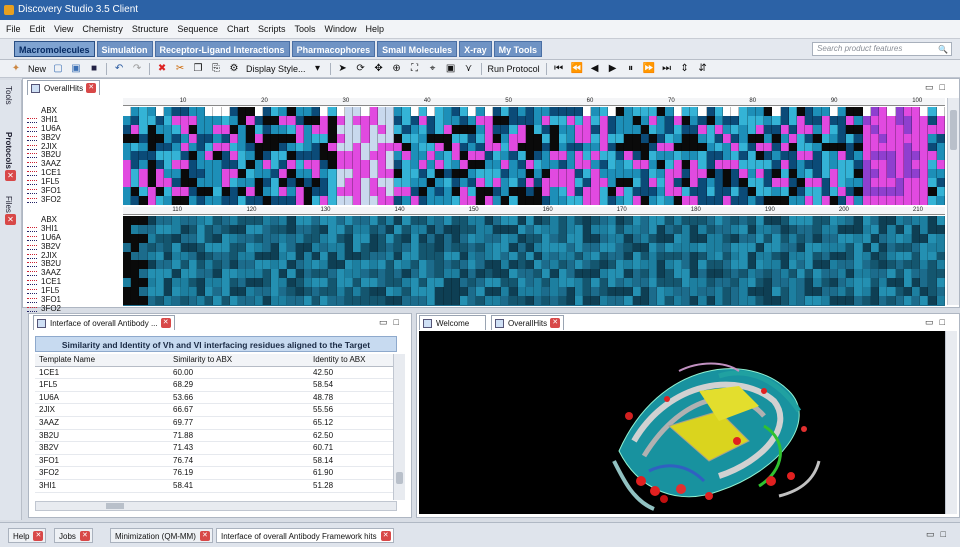 Image resolution: width=960 pixels, height=547 pixels. Describe the element at coordinates (102, 29) in the screenshot. I see `menu-chemistry: Chemistry` at that location.